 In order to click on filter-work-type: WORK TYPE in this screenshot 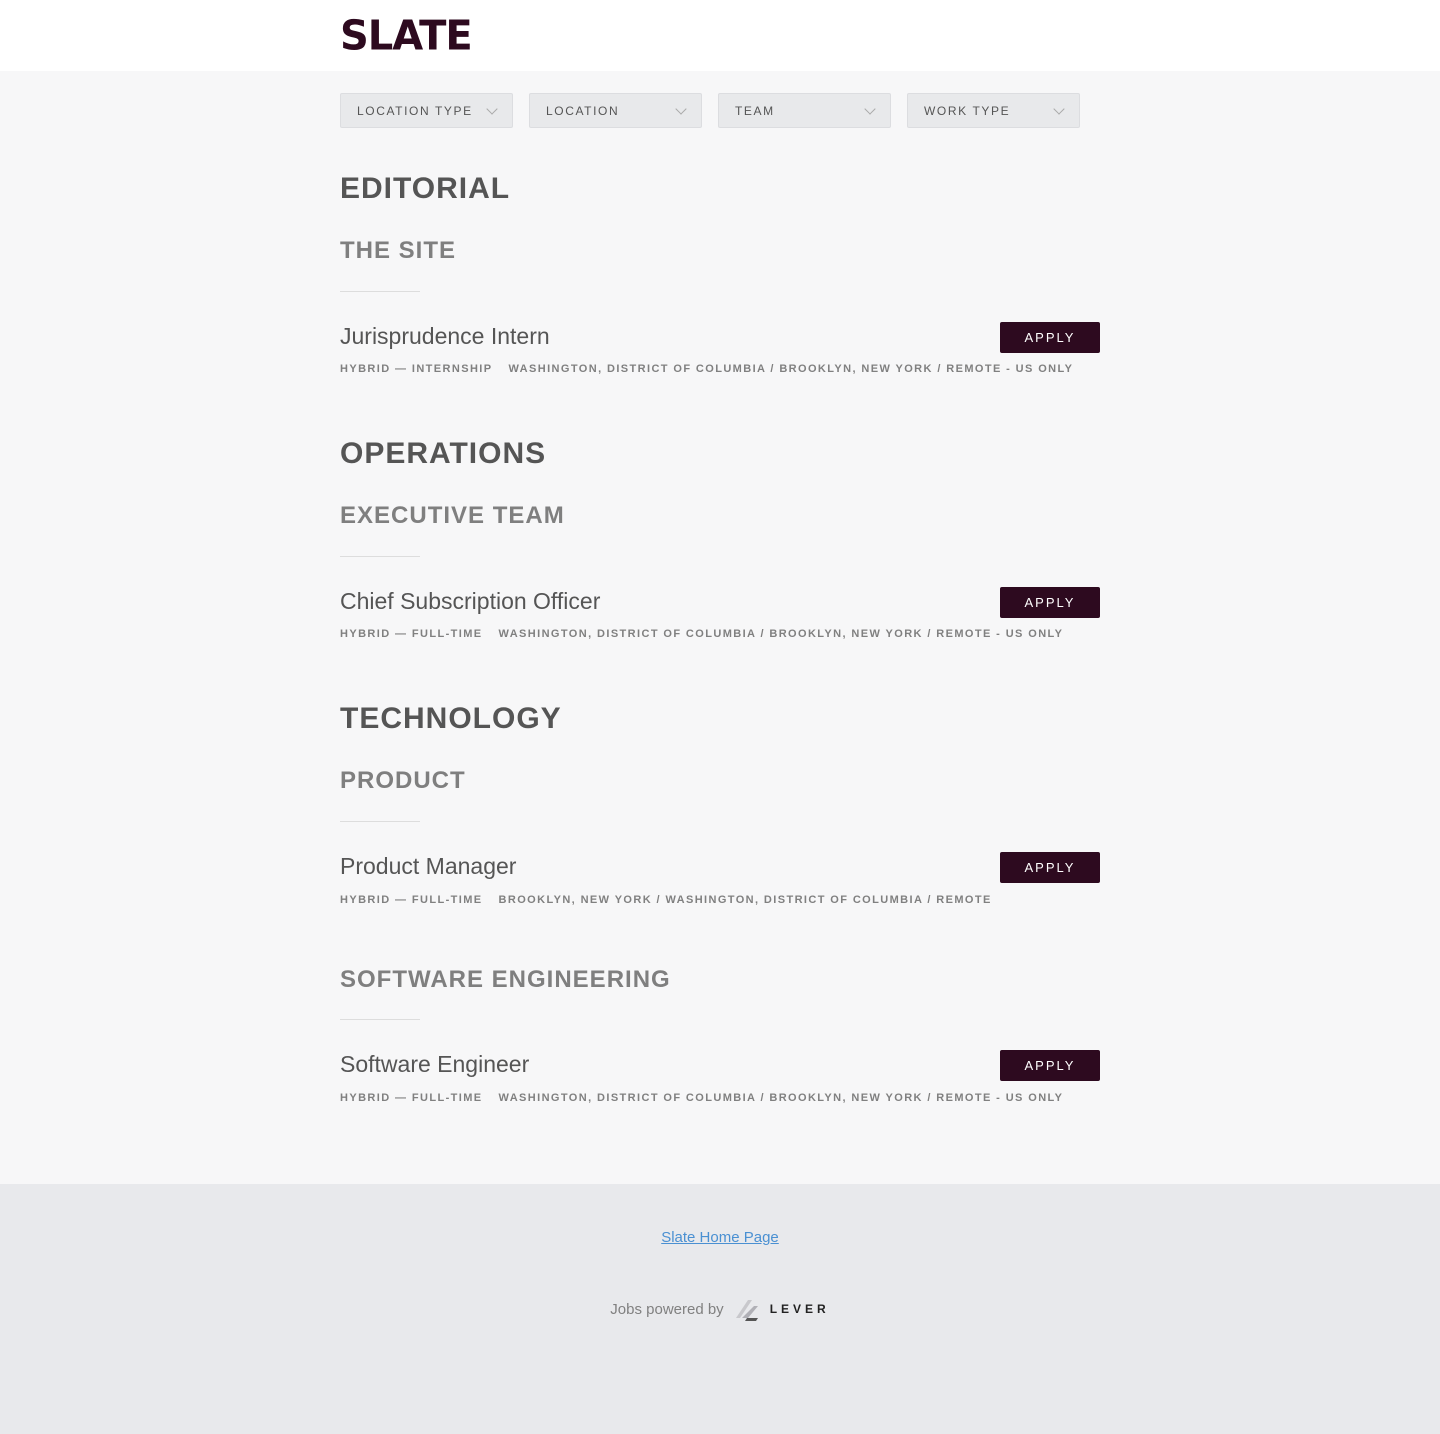, I will do `click(993, 110)`.